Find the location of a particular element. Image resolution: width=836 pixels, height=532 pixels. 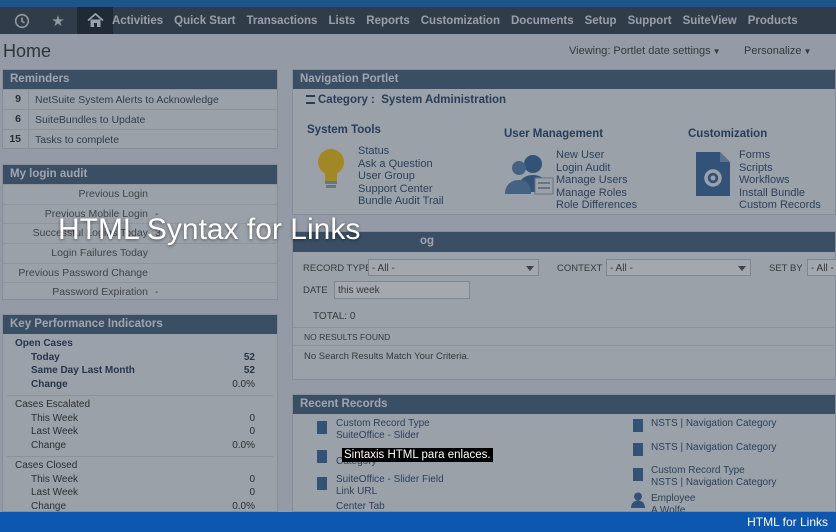

history-icon is located at coordinates (22, 20).